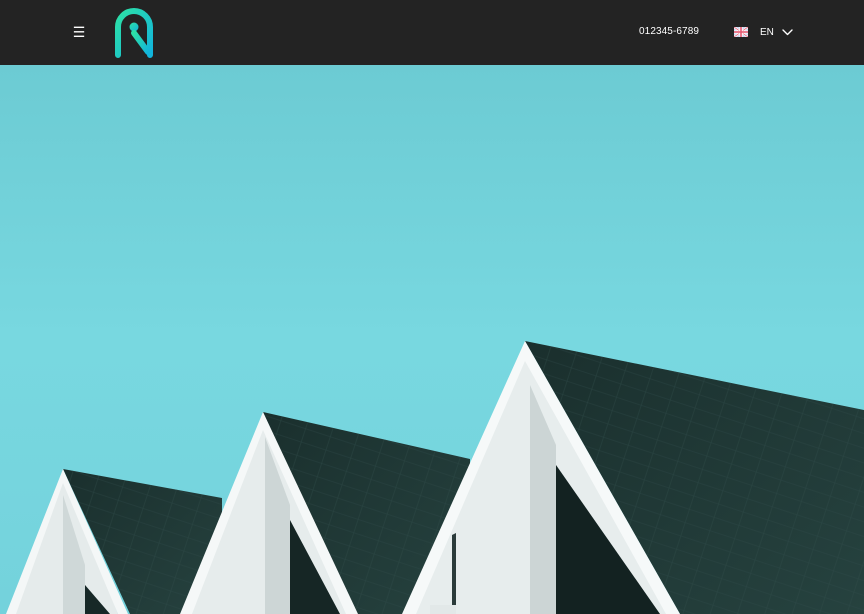 This screenshot has height=614, width=864. What do you see at coordinates (741, 32) in the screenshot?
I see `uk-flag-icon` at bounding box center [741, 32].